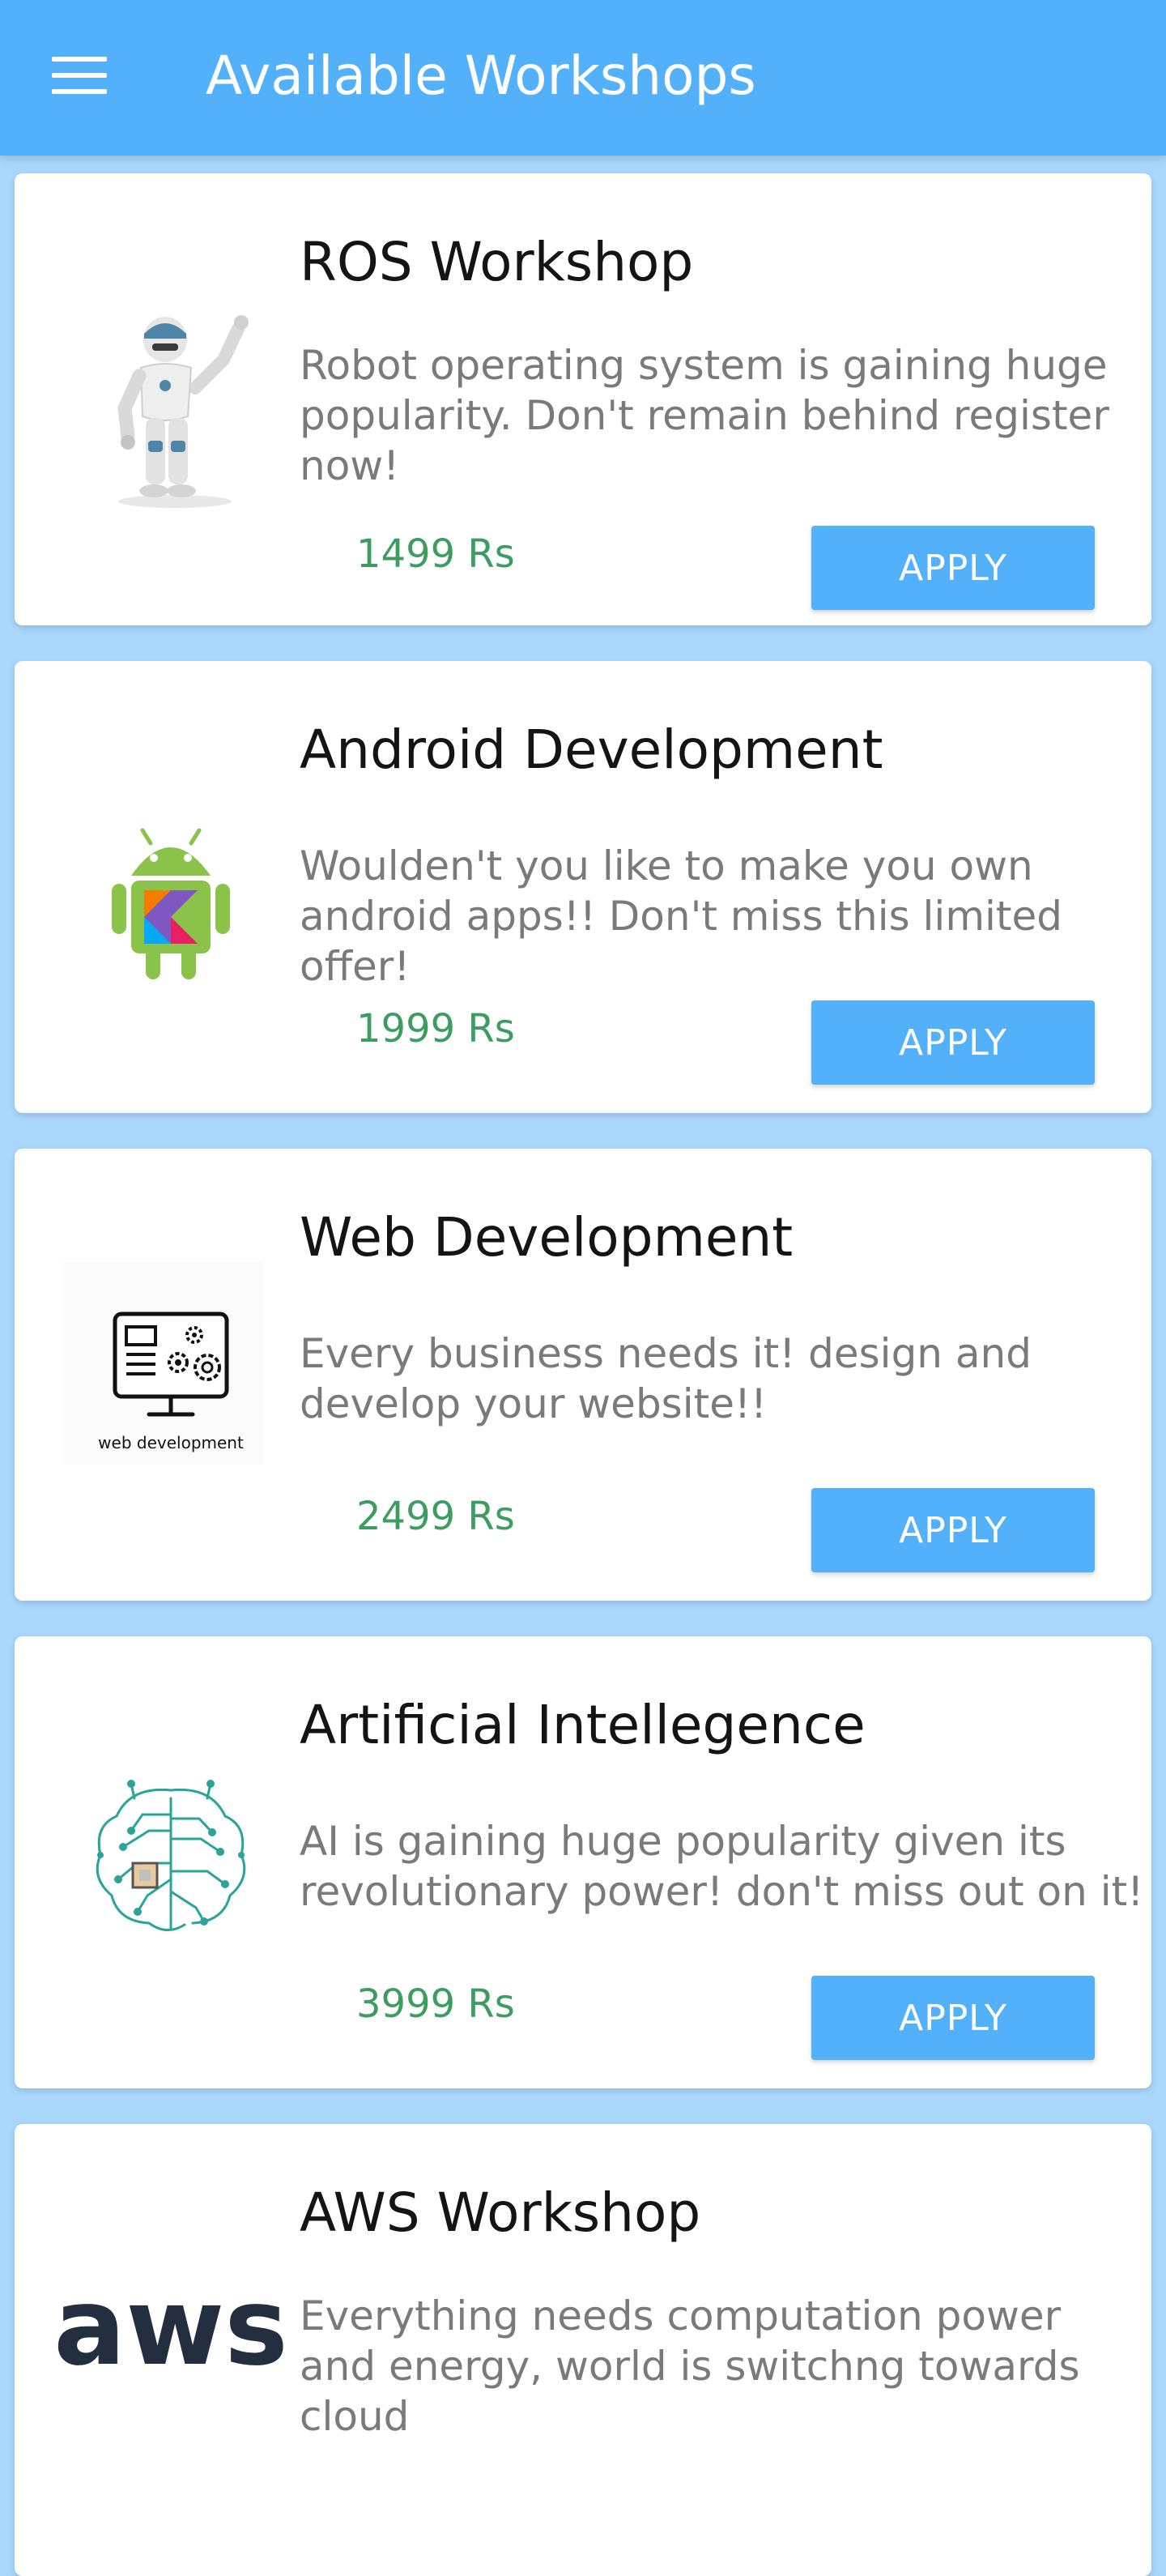 This screenshot has height=2576, width=1166. What do you see at coordinates (171, 1855) in the screenshot?
I see `ai-circuit-brain-image` at bounding box center [171, 1855].